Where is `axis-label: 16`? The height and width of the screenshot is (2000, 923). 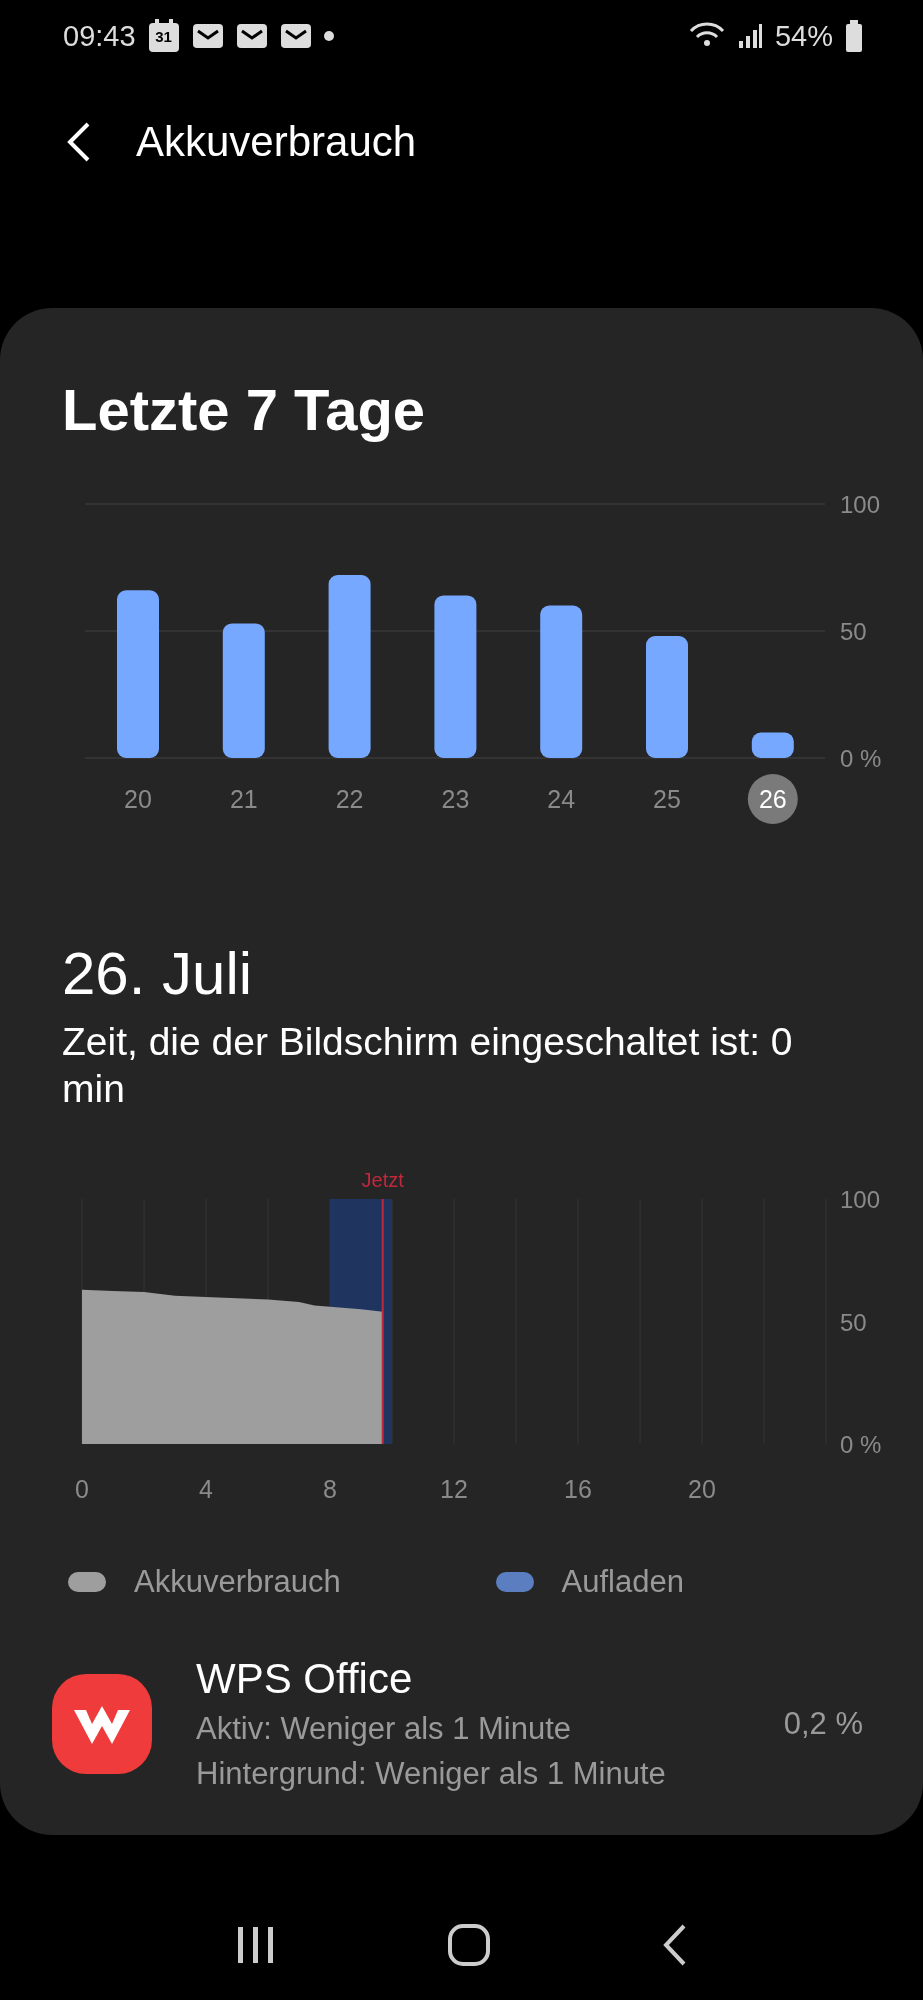
axis-label: 16 is located at coordinates (578, 1489).